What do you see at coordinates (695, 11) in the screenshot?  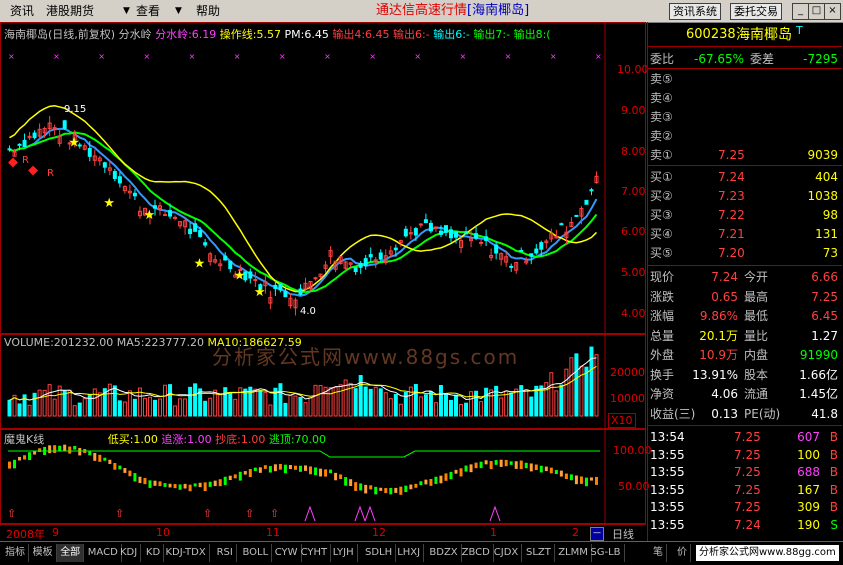 I see `info-system-button: 资讯系统` at bounding box center [695, 11].